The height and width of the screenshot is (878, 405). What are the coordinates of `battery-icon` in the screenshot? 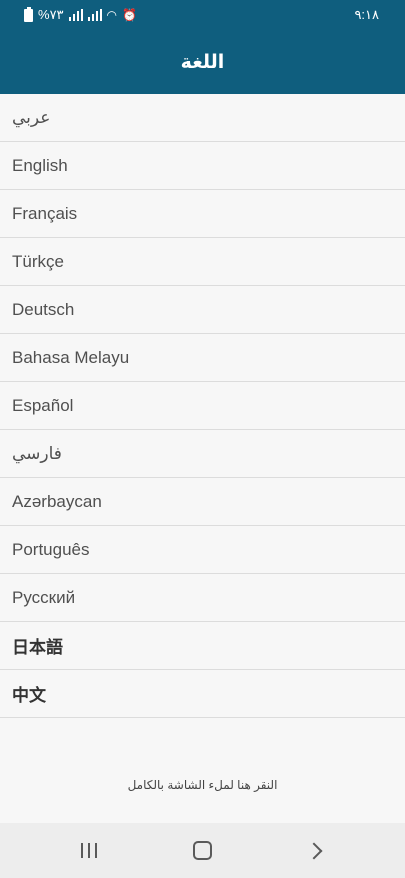 It's located at (28, 14).